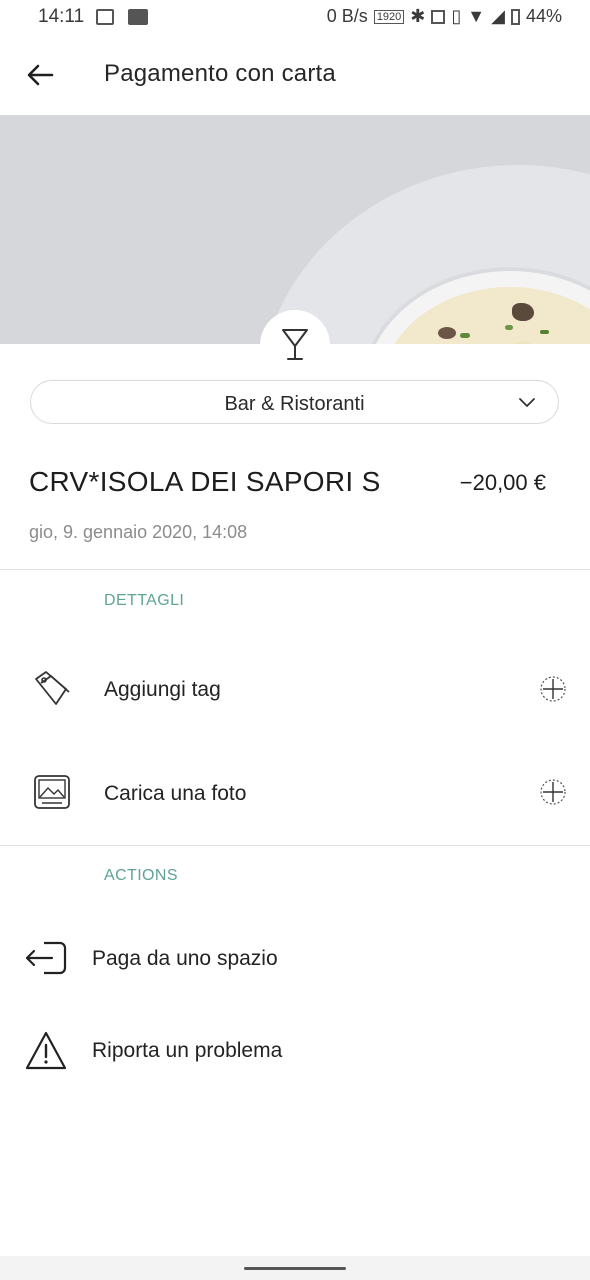  What do you see at coordinates (187, 1050) in the screenshot?
I see `report-problem-label: Riporta un problema` at bounding box center [187, 1050].